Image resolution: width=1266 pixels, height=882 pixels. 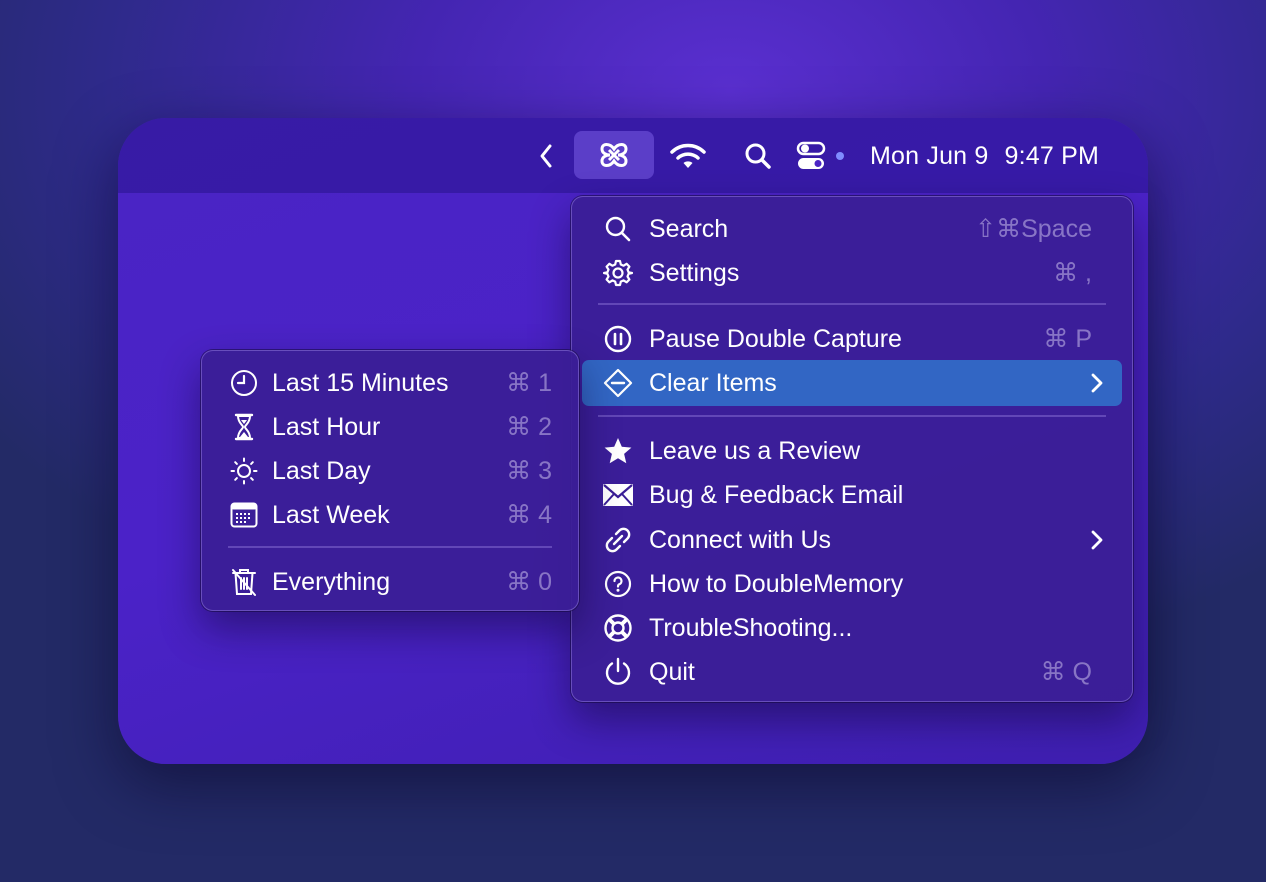 What do you see at coordinates (529, 471) in the screenshot?
I see `shortcut-hint: ⌘ 3` at bounding box center [529, 471].